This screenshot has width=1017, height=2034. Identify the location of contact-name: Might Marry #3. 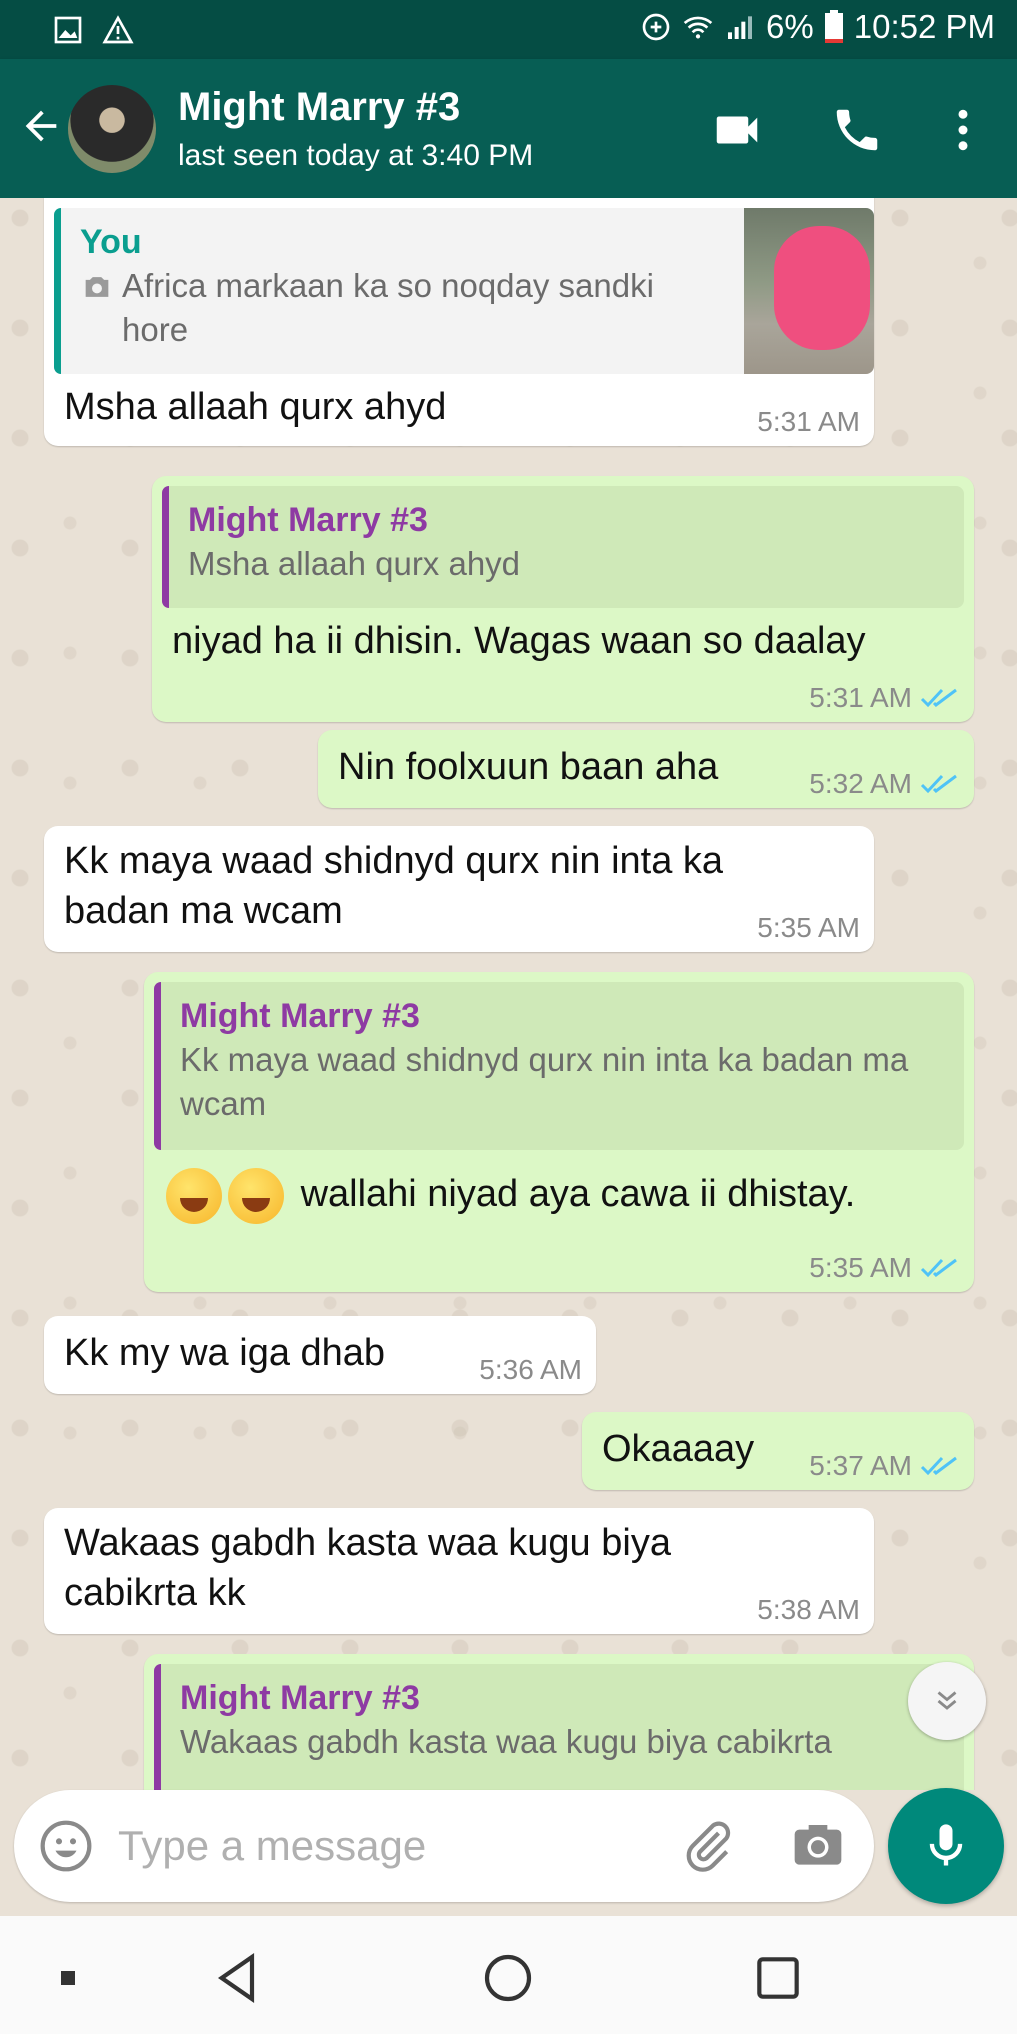
(319, 107).